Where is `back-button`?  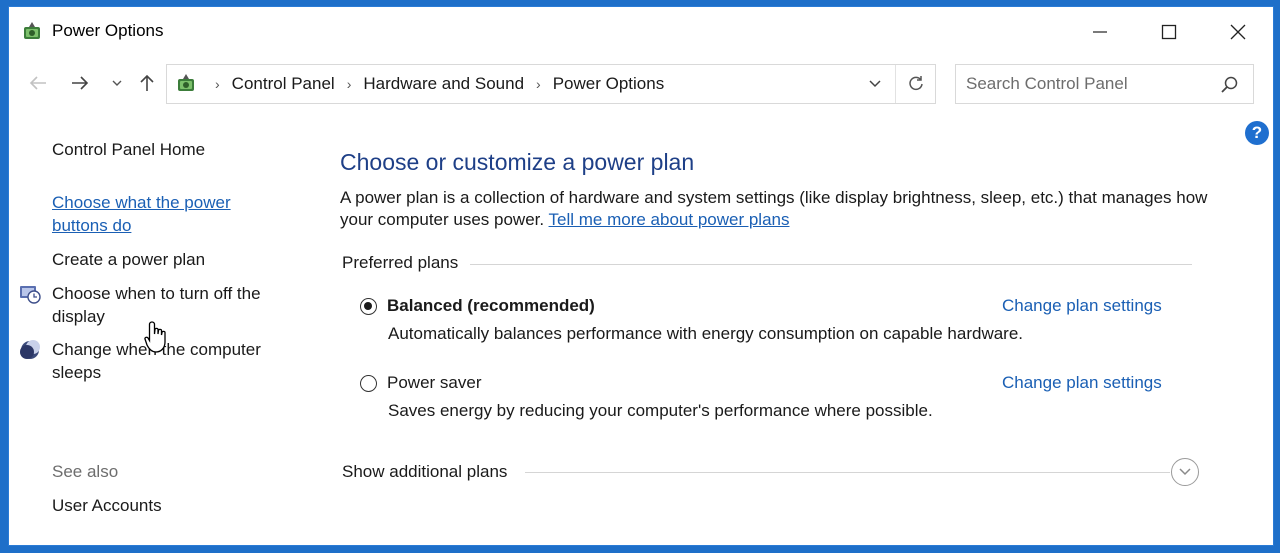
back-button is located at coordinates (38, 83).